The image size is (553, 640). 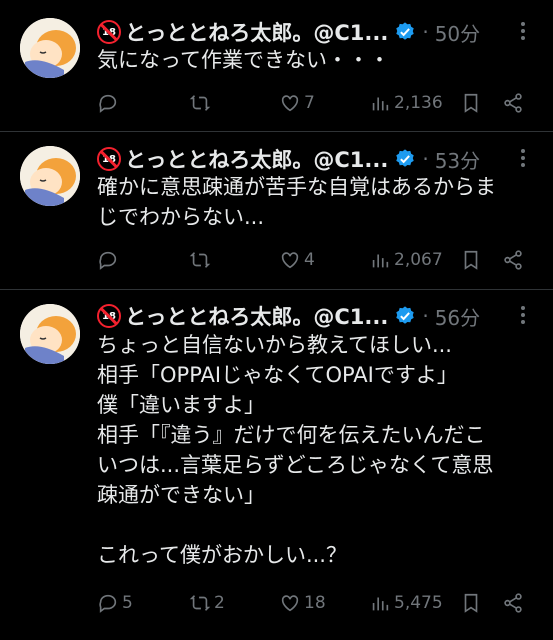 I want to click on like-count: 4, so click(x=309, y=260).